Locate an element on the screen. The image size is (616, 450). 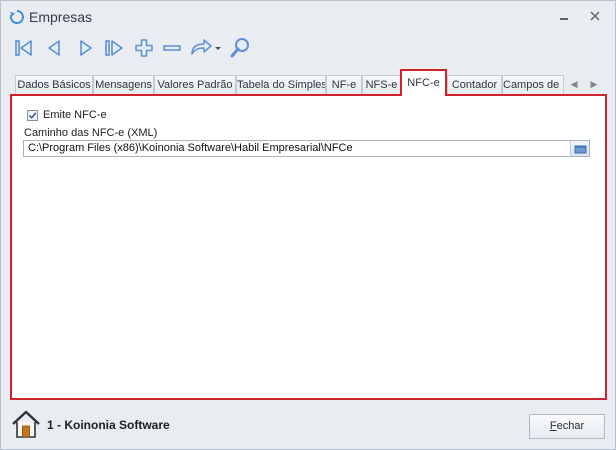
last-record-button is located at coordinates (114, 48).